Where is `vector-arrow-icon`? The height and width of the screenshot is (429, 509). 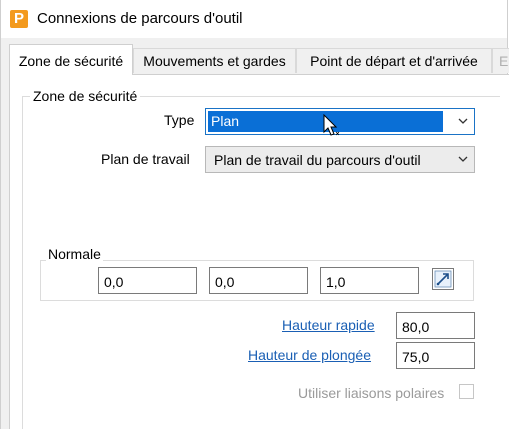 vector-arrow-icon is located at coordinates (443, 279).